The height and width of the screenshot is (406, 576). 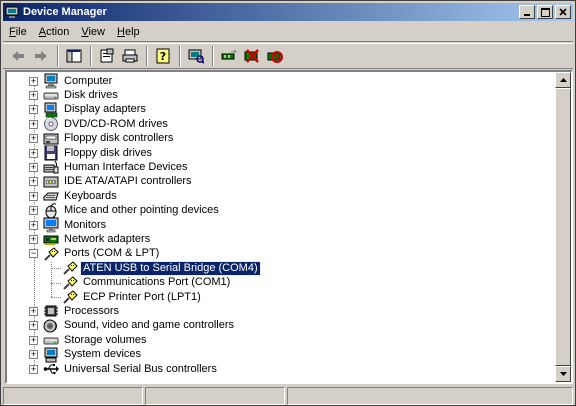 I want to click on help-button: ?, so click(x=163, y=56).